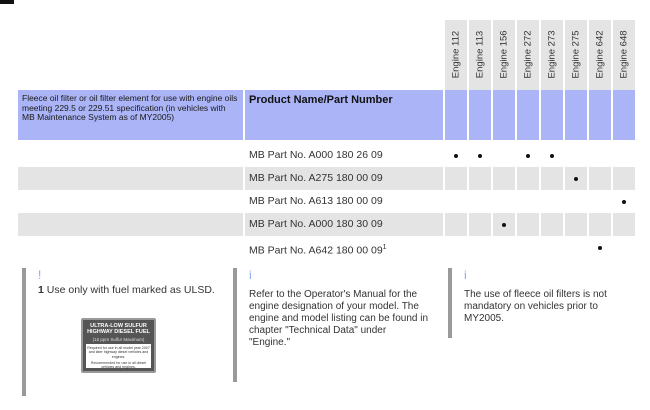  Describe the element at coordinates (316, 178) in the screenshot. I see `part-number: MB Part No. A275 180 00 09` at that location.